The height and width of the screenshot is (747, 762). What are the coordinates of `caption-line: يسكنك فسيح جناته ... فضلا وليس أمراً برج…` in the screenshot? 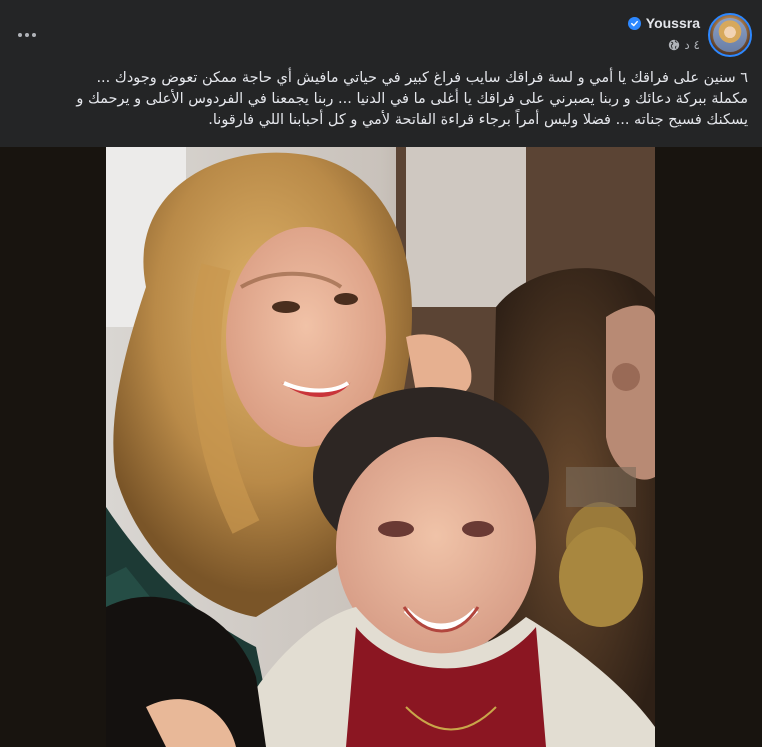 It's located at (478, 120).